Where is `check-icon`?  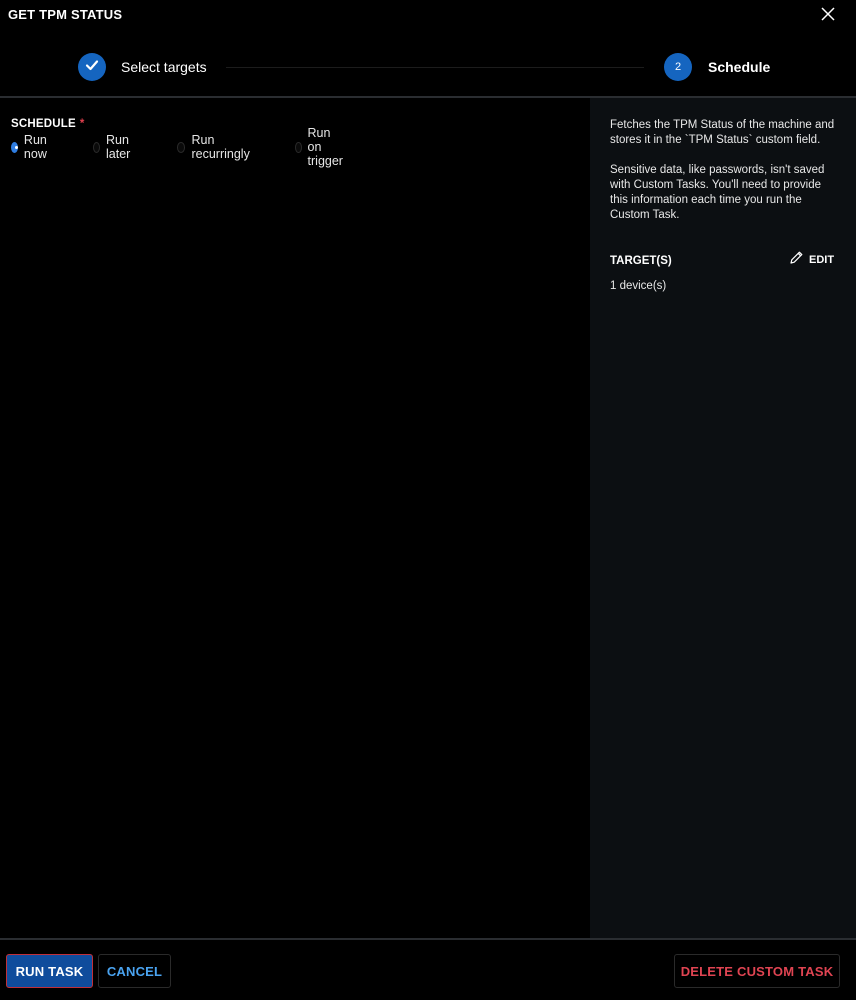 check-icon is located at coordinates (92, 67).